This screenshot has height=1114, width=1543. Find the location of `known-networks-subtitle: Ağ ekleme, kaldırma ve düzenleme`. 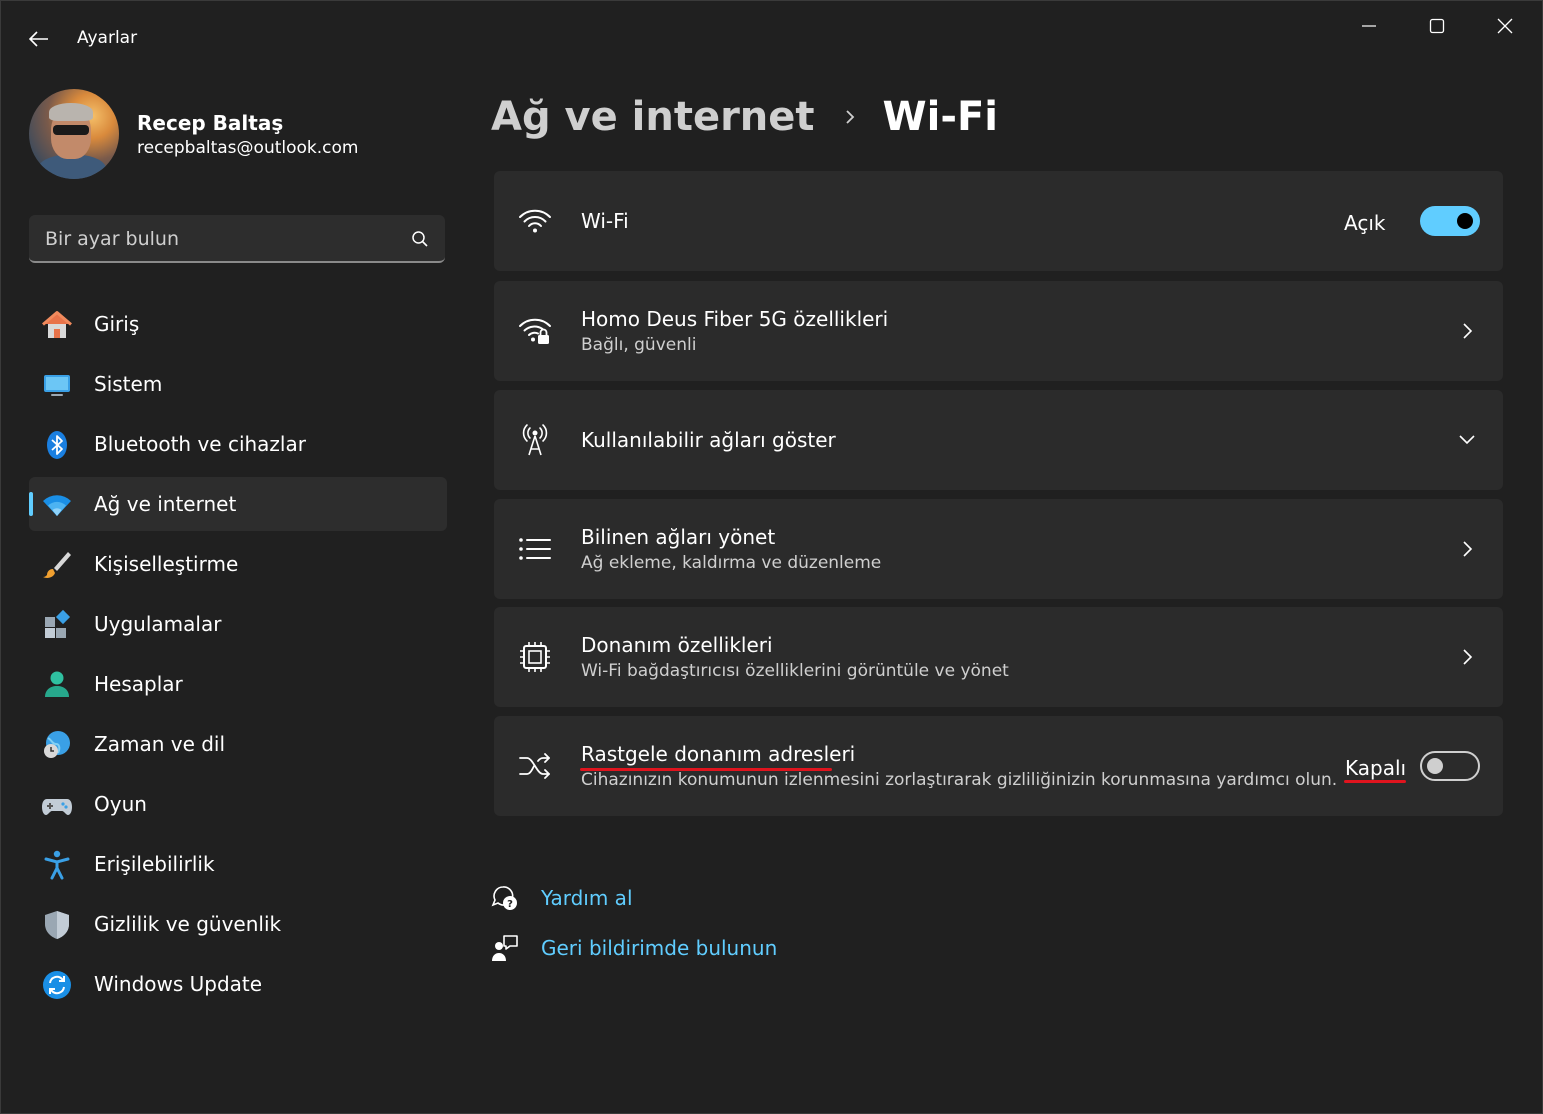

known-networks-subtitle: Ağ ekleme, kaldırma ve düzenleme is located at coordinates (731, 563).